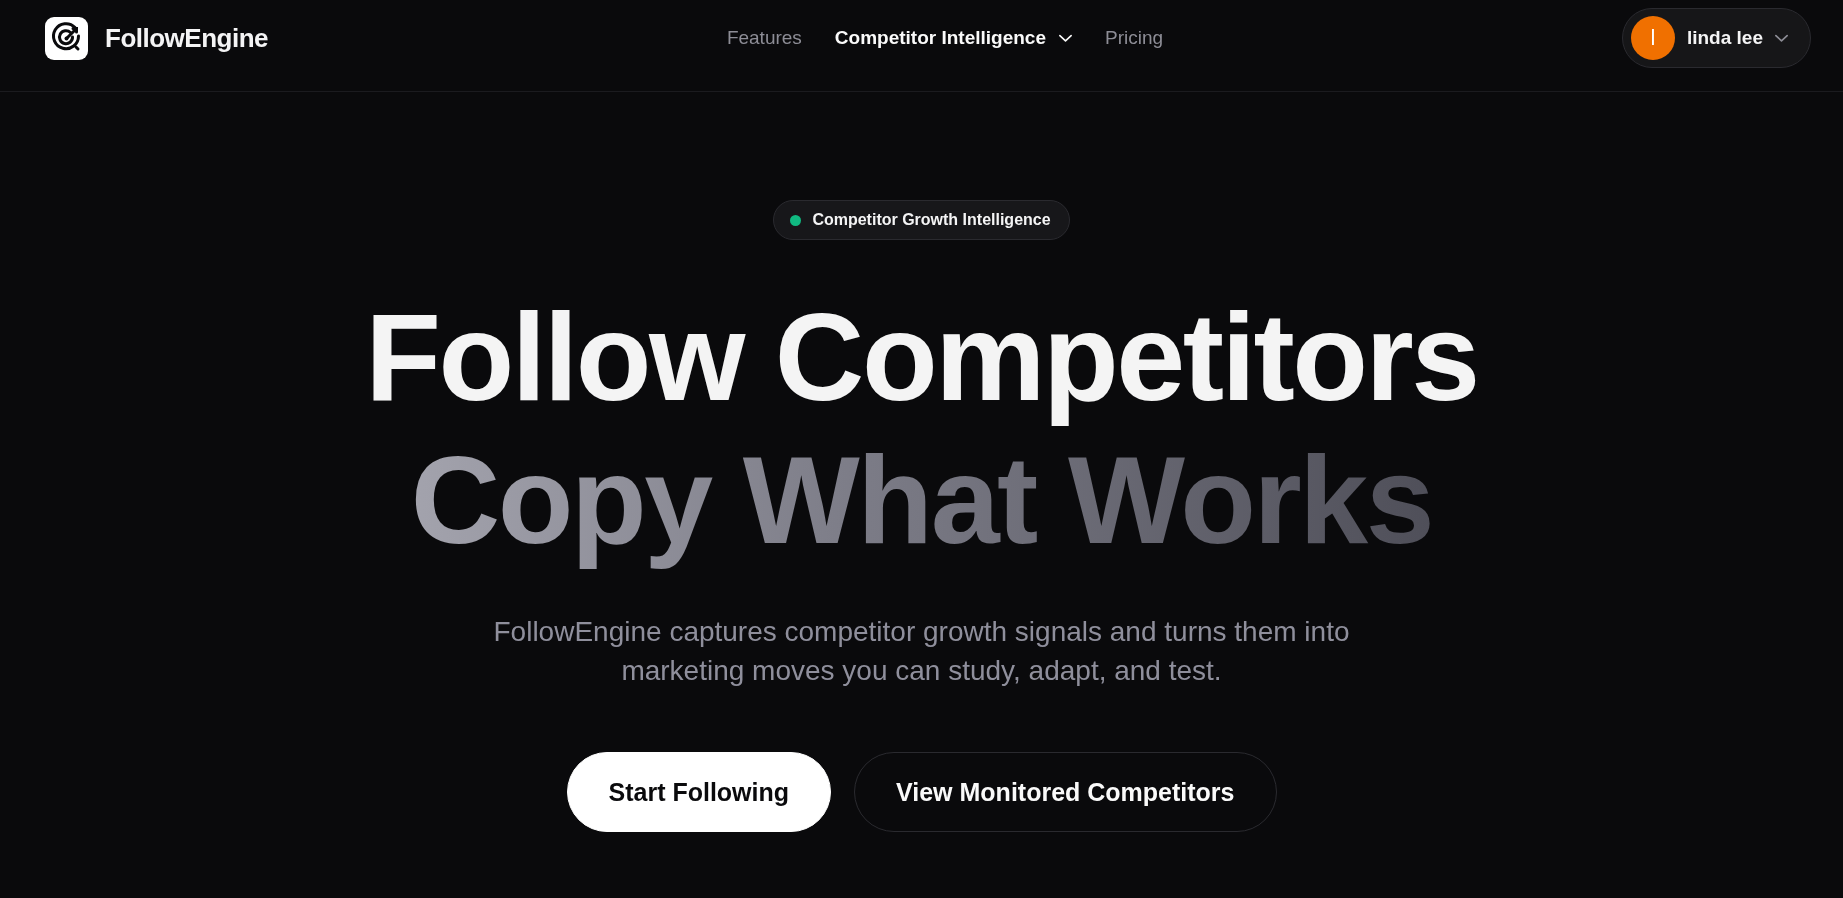 The image size is (1843, 898). I want to click on brand-logo-link: FollowEngine, so click(156, 38).